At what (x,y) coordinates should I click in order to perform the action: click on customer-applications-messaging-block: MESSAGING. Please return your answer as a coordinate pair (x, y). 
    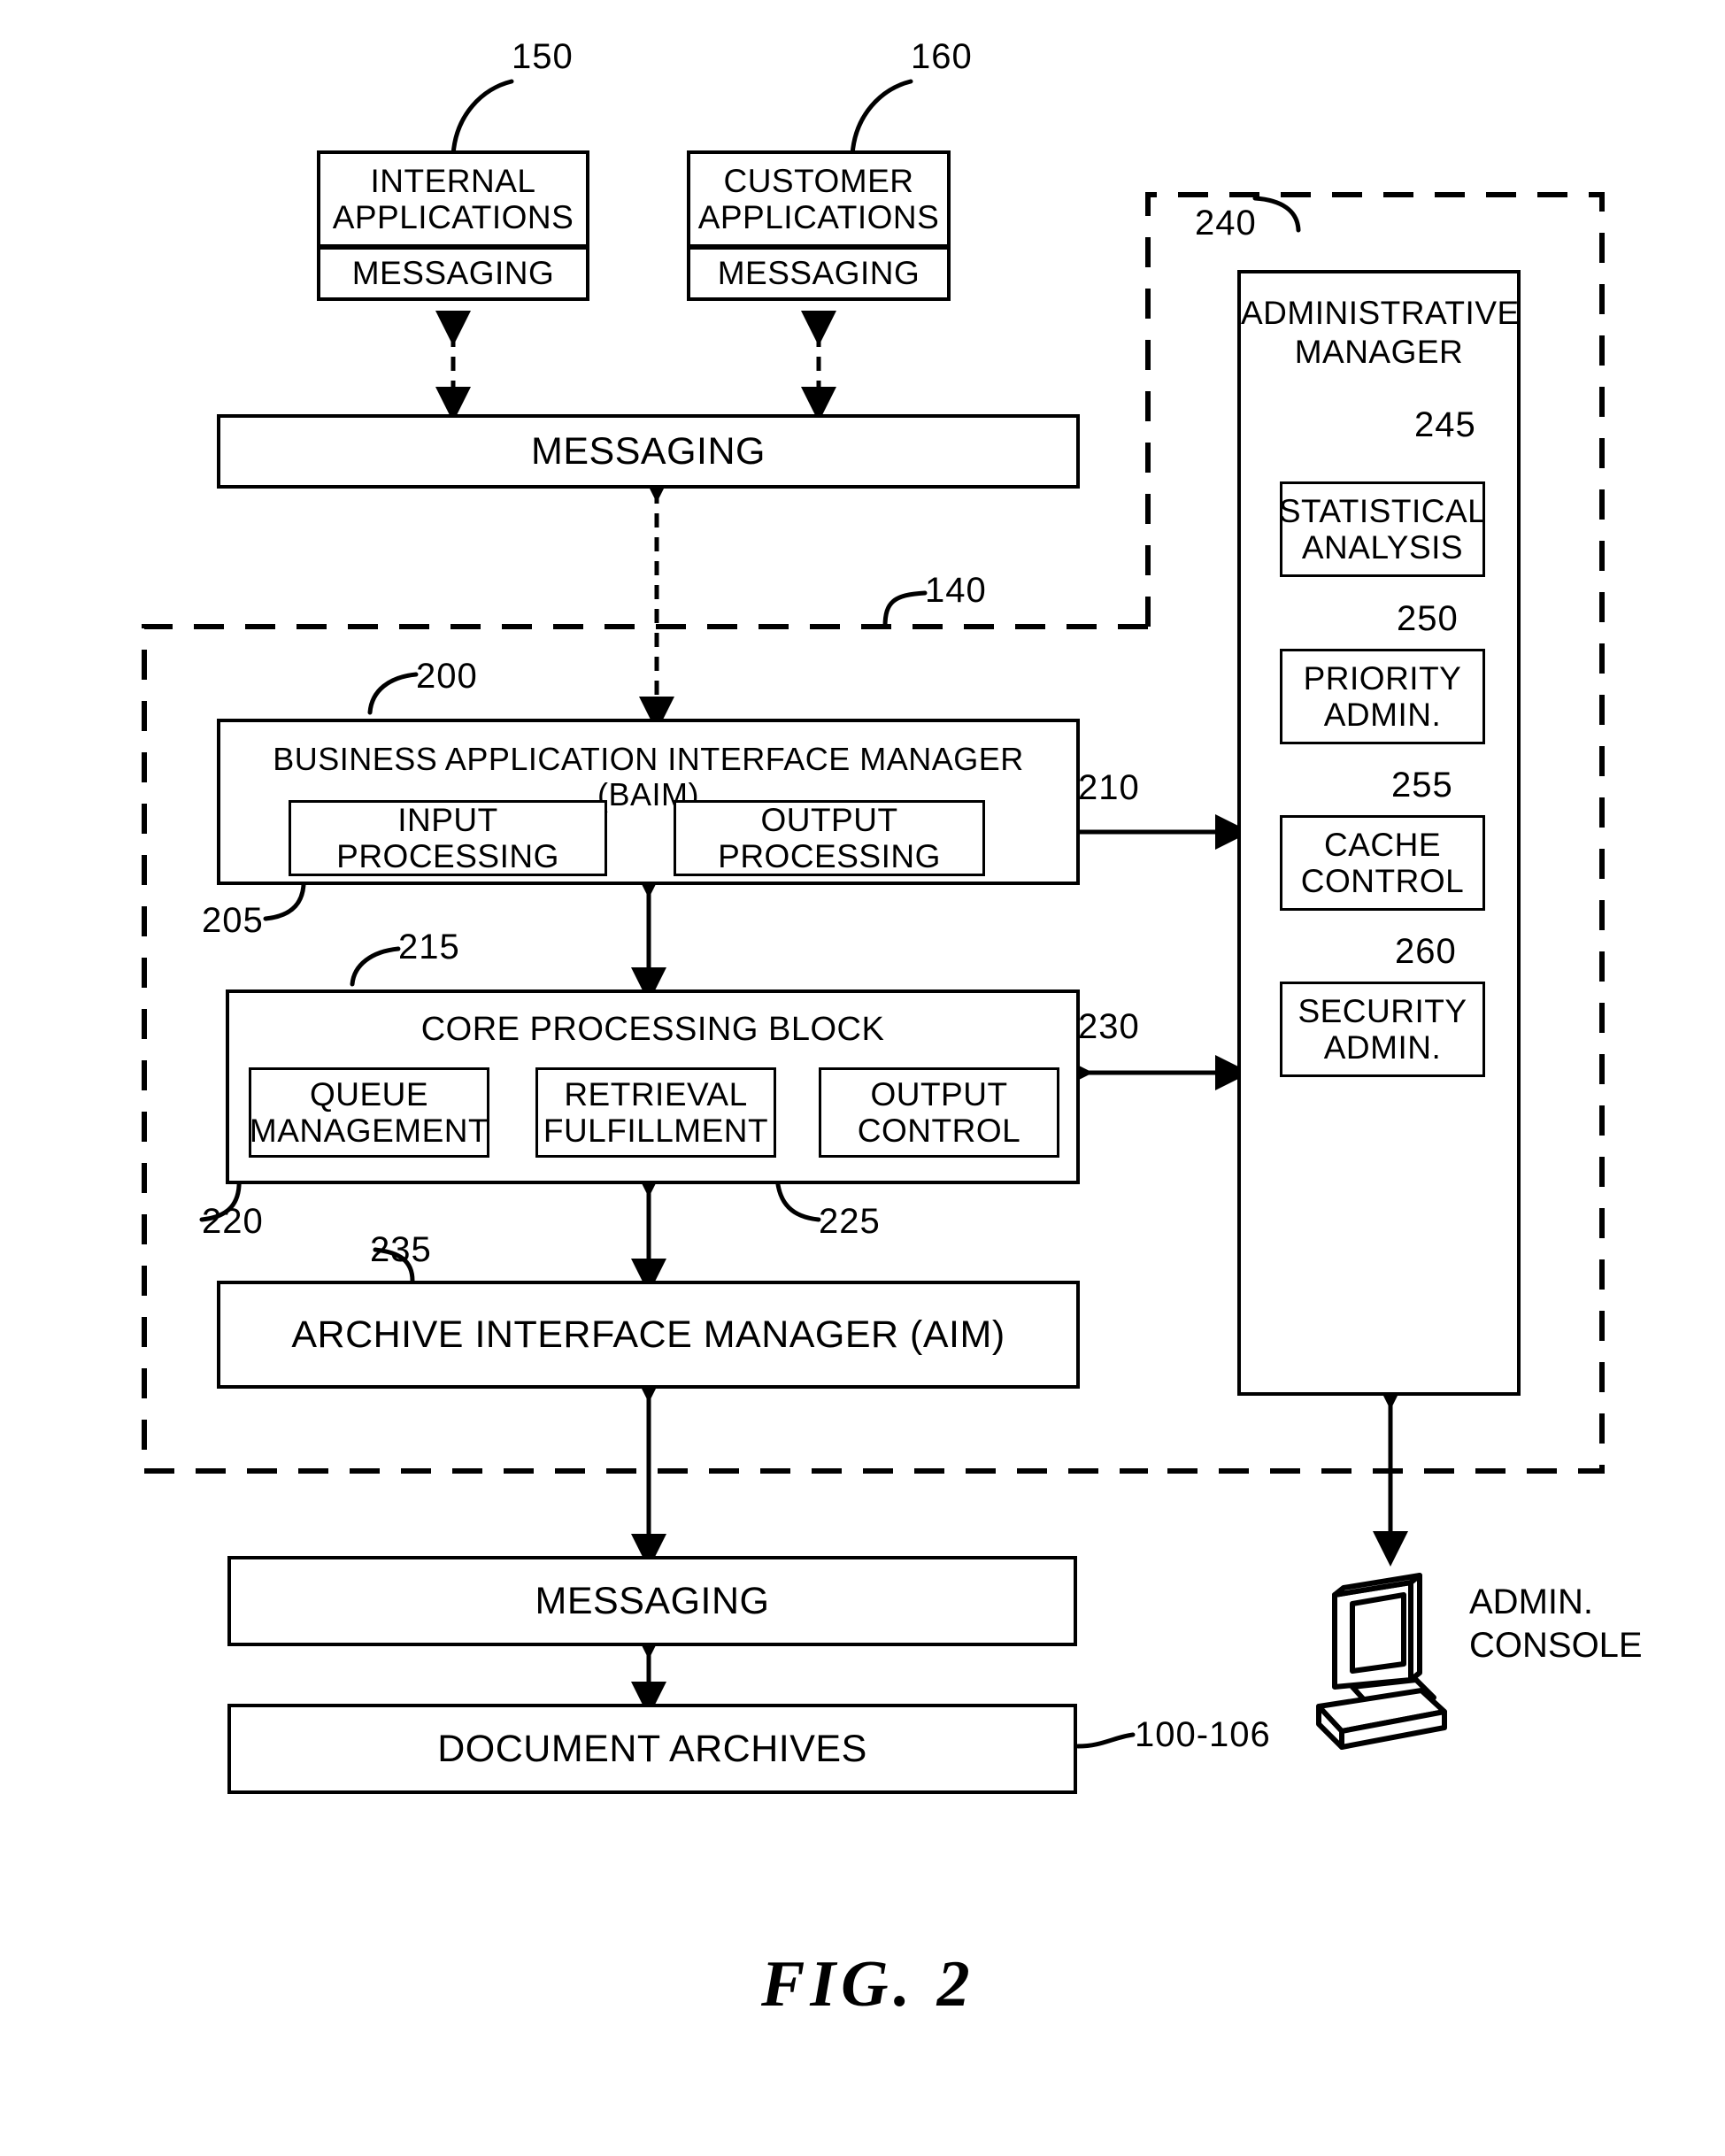
    Looking at the image, I should click on (819, 273).